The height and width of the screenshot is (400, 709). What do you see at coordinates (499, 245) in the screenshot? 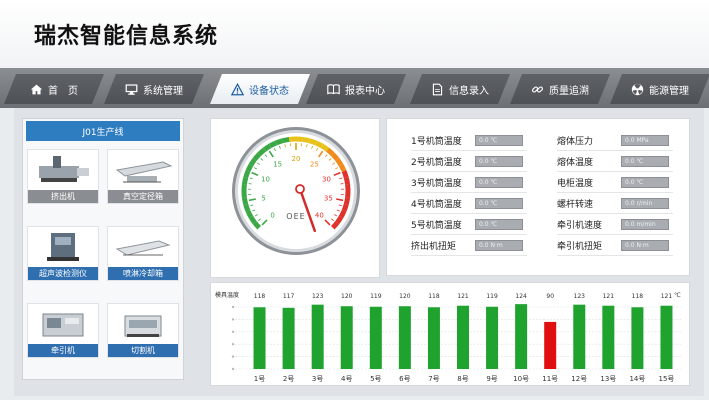
I see `param-value: 0.0 N·m` at bounding box center [499, 245].